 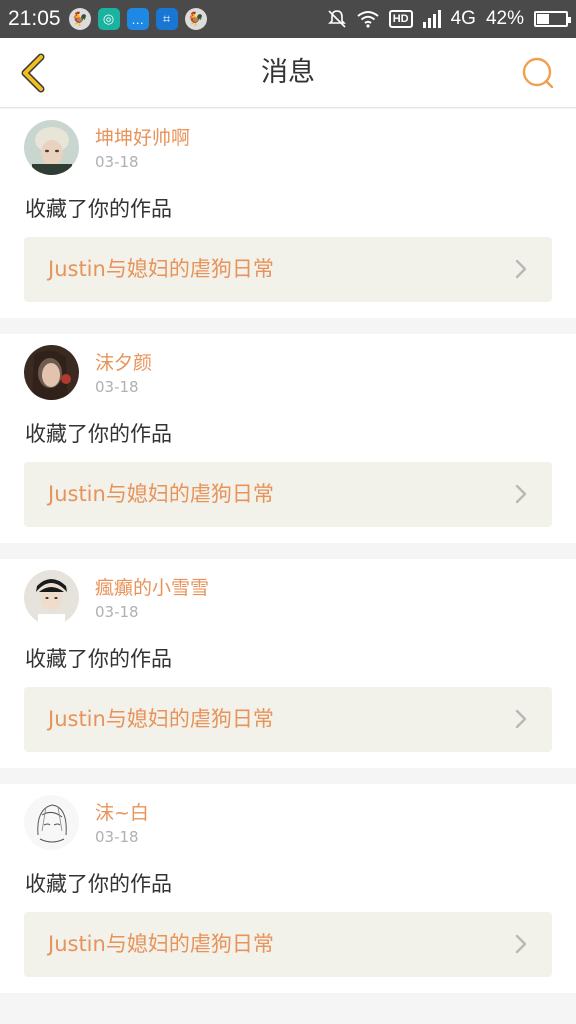 What do you see at coordinates (288, 19) in the screenshot?
I see `status-bar: 21:05 🐓 ◎ … ⌗ 🐓 HD 4G 42%` at bounding box center [288, 19].